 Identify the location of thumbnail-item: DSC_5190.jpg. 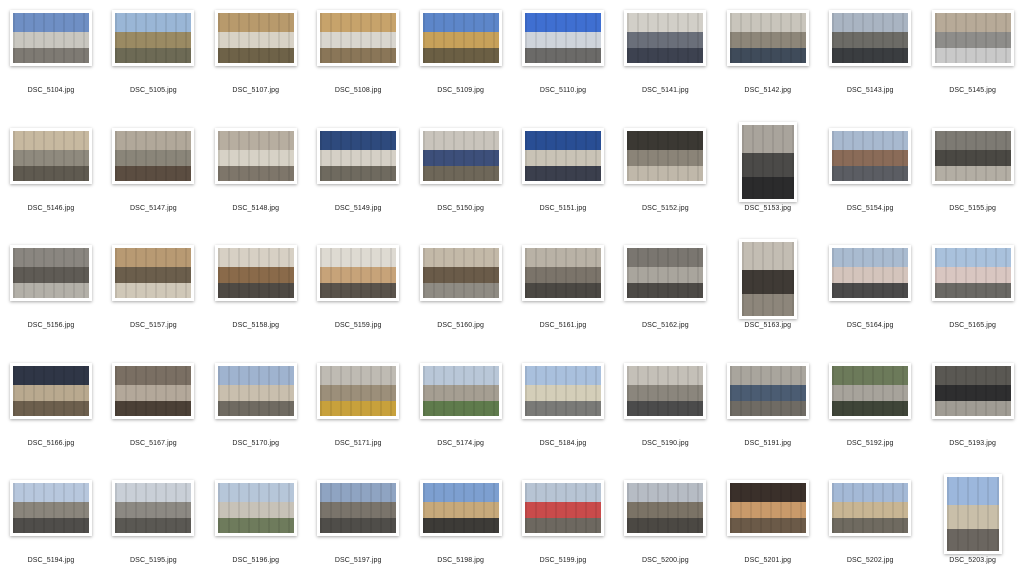
(665, 411).